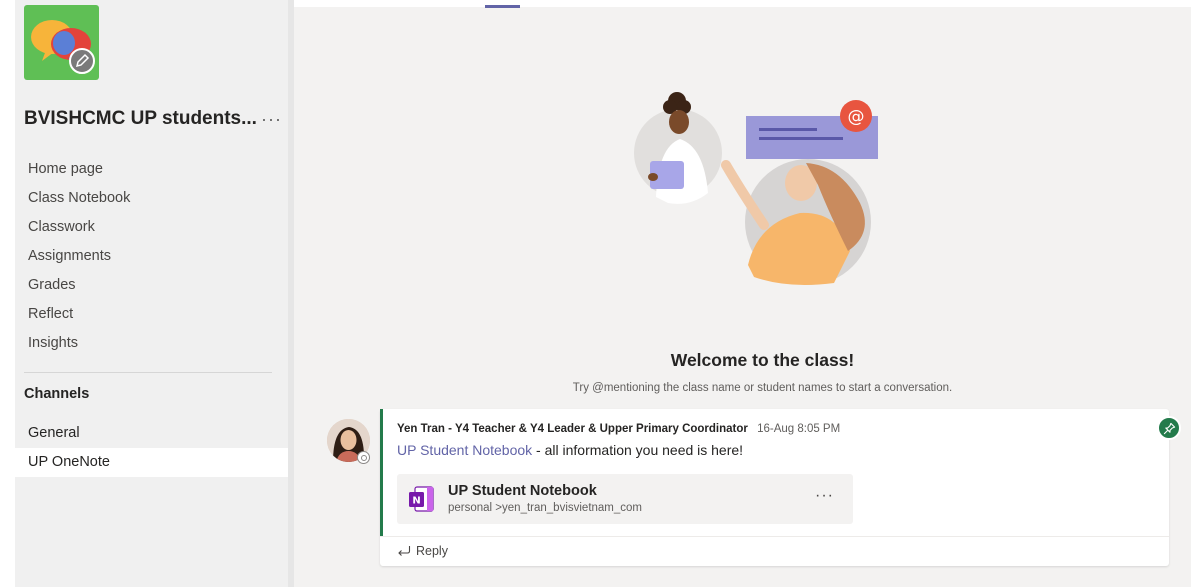  I want to click on attachment-name: UP Student Notebook, so click(522, 491).